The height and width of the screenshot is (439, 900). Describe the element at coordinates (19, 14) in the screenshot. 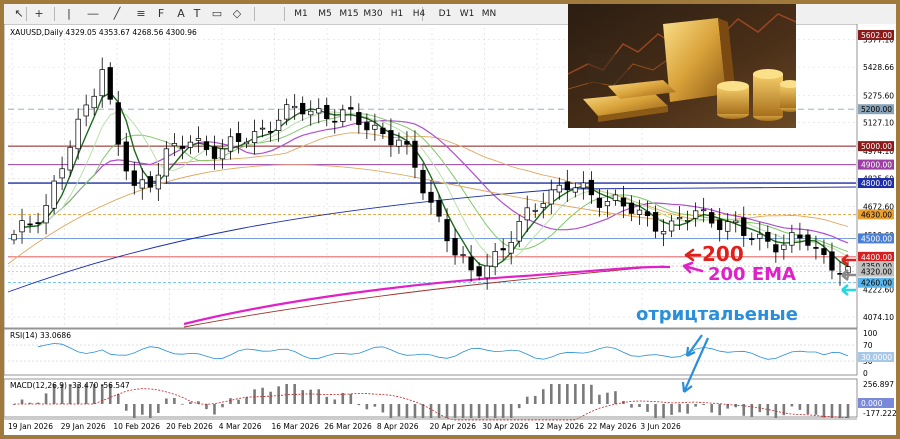

I see `cursor-icon: ↖` at that location.